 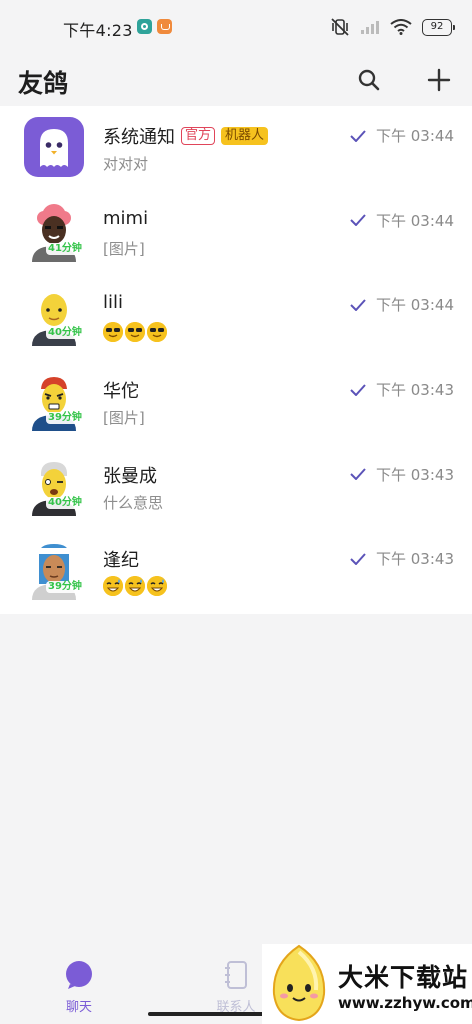 I want to click on chat-name: lili, so click(x=113, y=303).